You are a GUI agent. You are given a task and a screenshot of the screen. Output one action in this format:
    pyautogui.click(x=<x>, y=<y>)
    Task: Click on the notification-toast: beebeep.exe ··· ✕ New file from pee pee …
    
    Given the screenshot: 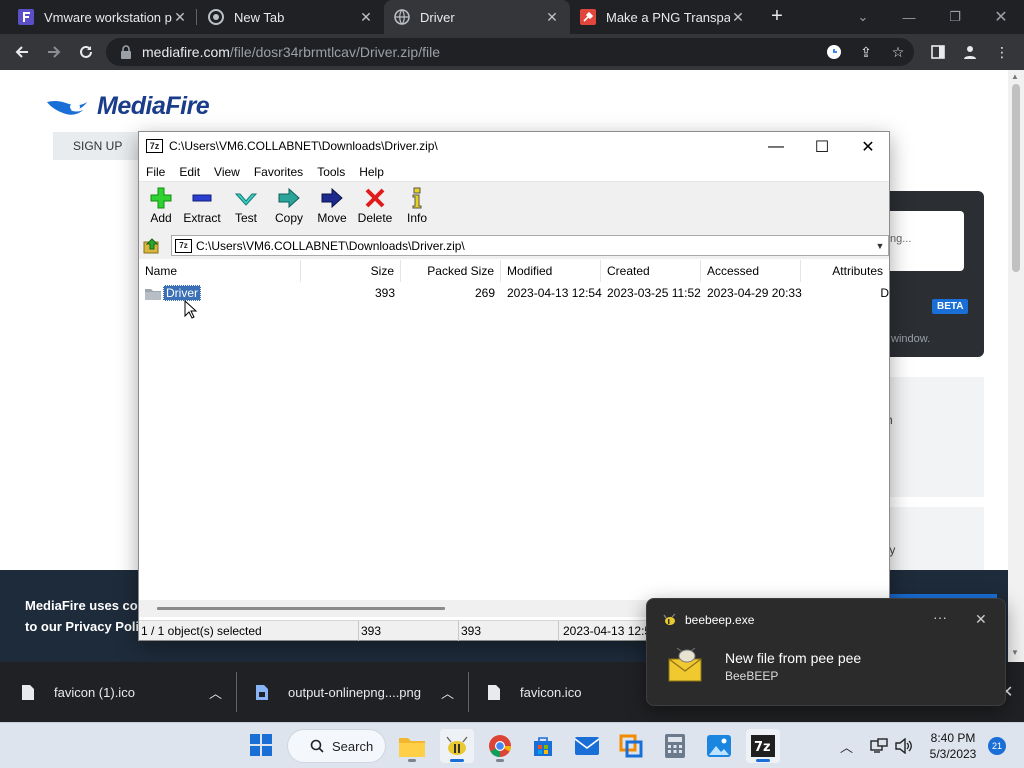 What is the action you would take?
    pyautogui.click(x=826, y=652)
    